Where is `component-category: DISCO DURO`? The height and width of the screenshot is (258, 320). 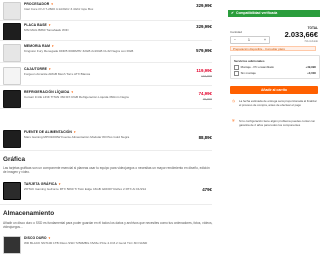 component-category: DISCO DURO is located at coordinates (35, 238).